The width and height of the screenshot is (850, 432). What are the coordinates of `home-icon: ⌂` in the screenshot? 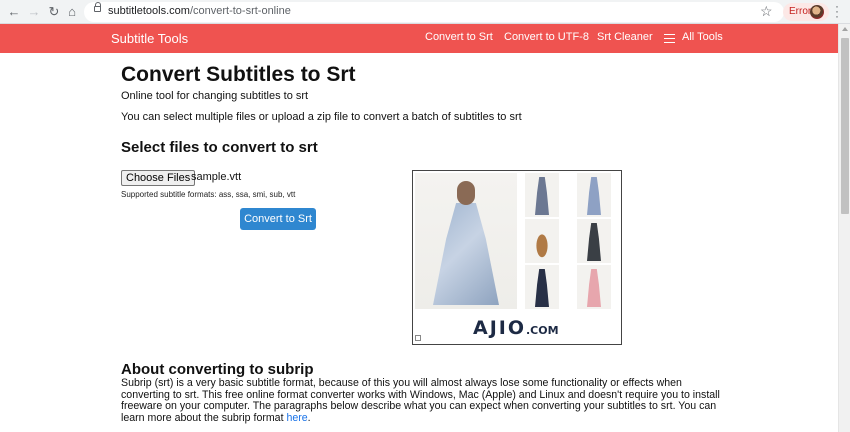 It's located at (72, 12).